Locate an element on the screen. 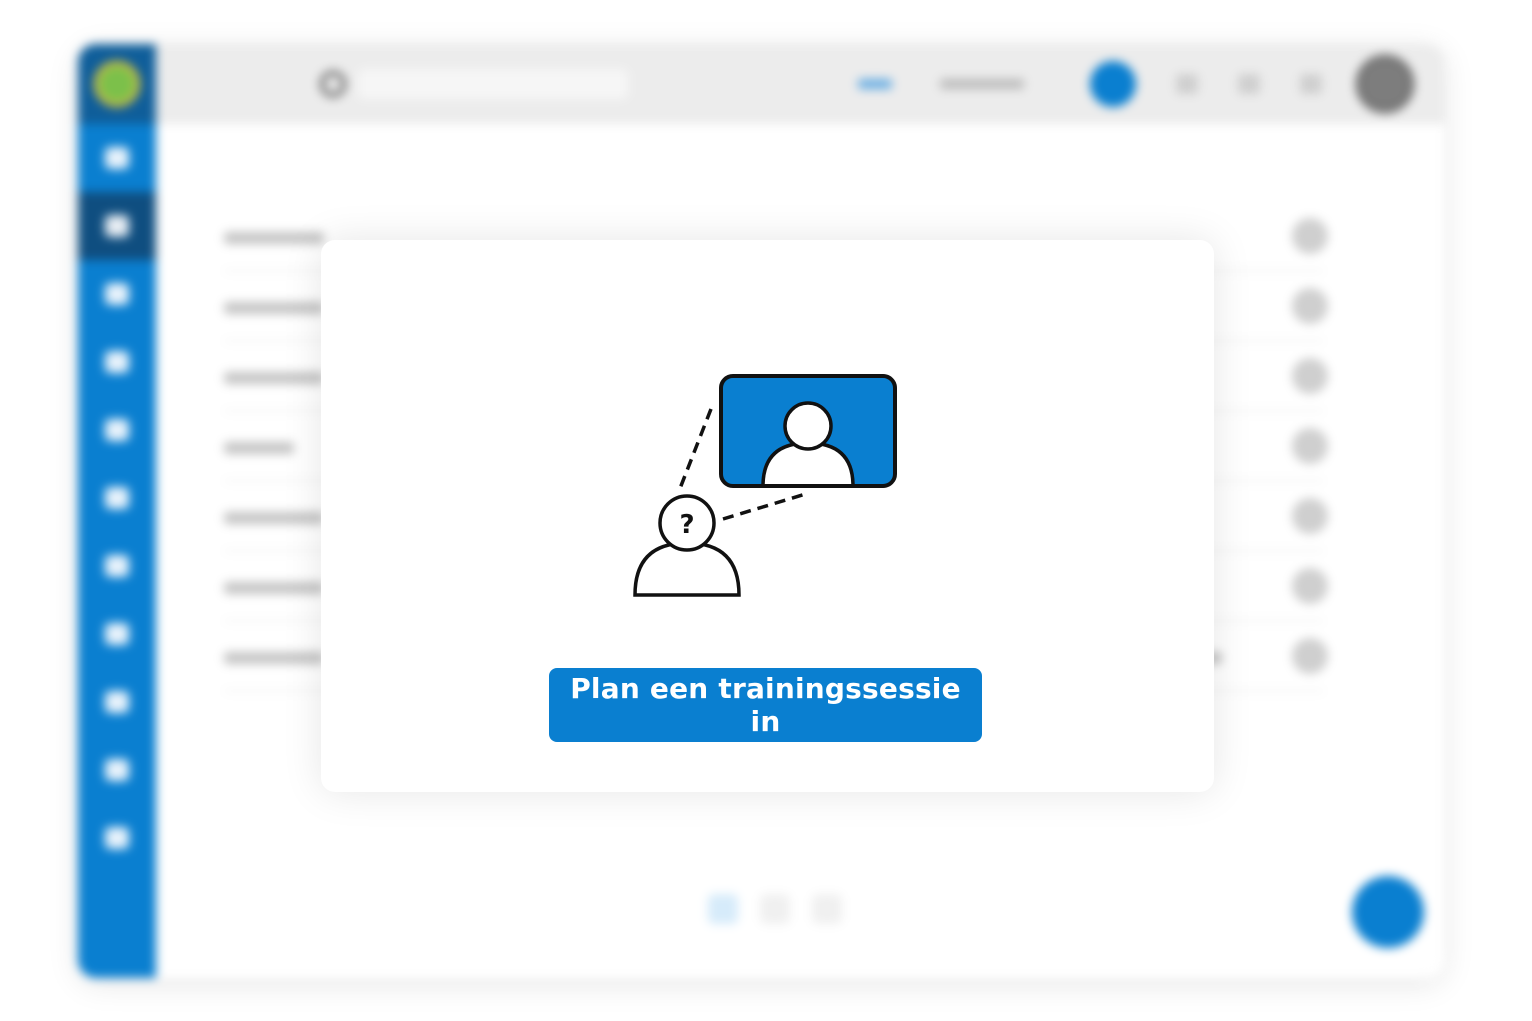 This screenshot has height=1021, width=1532. sidebar-item-calendar is located at coordinates (117, 566).